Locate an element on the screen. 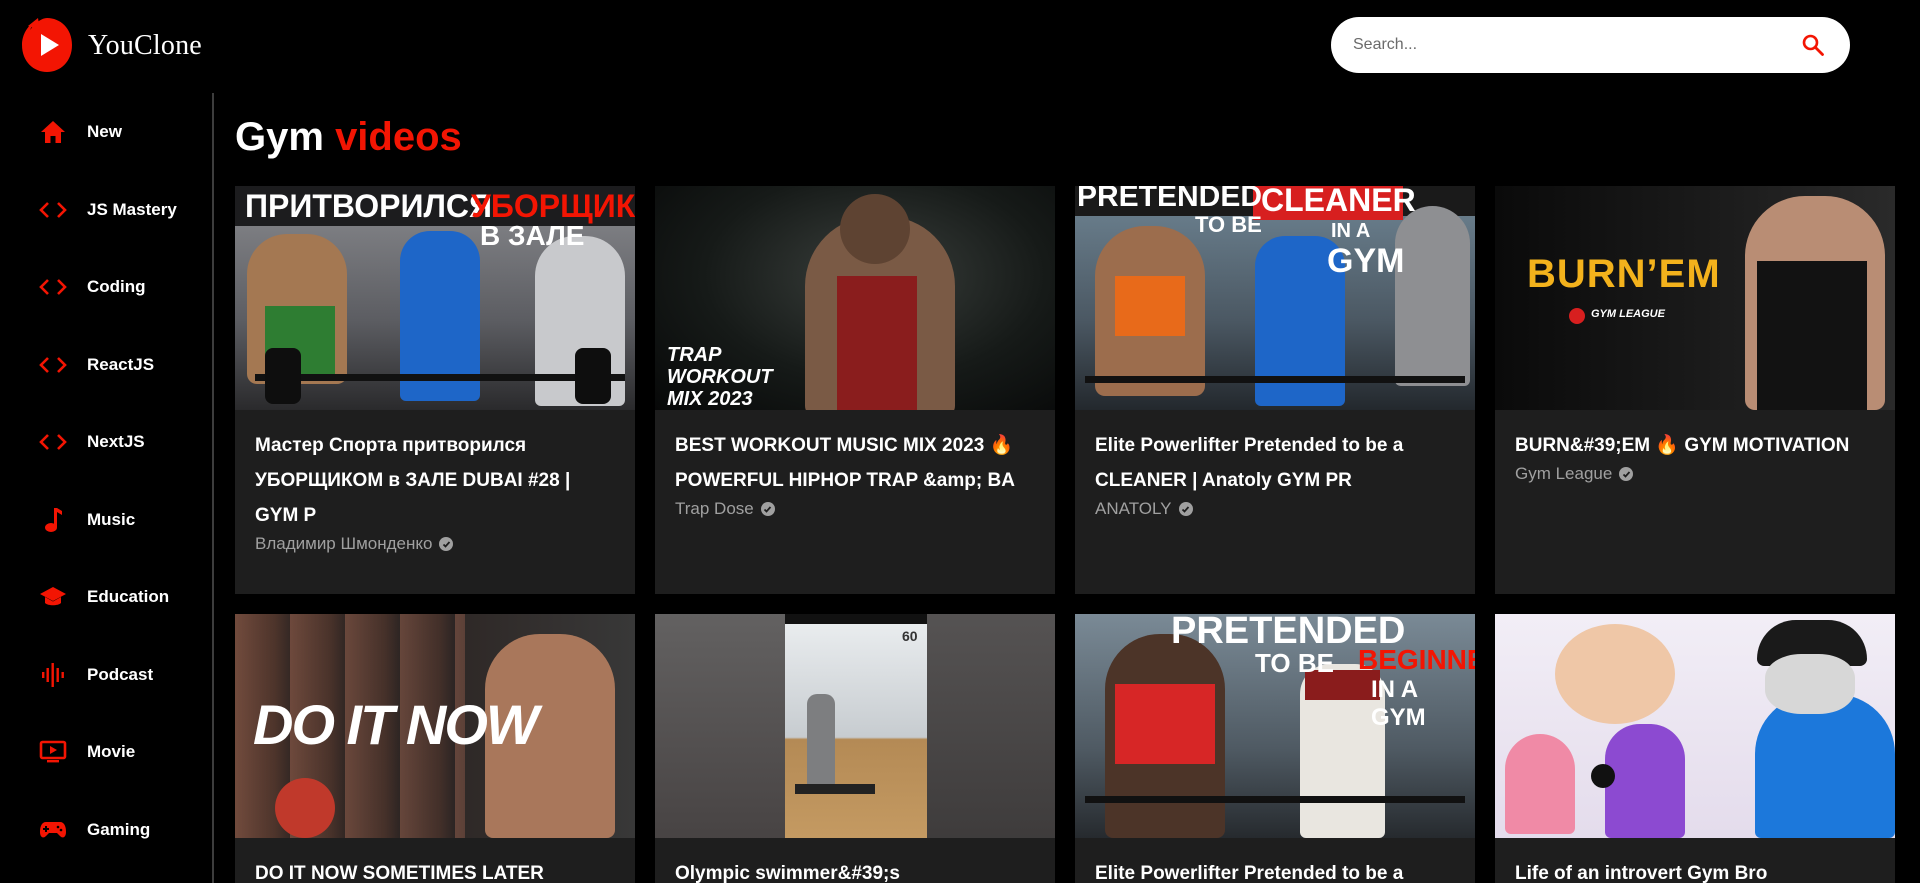 The image size is (1920, 883). channel-name: Trap Dose is located at coordinates (714, 508).